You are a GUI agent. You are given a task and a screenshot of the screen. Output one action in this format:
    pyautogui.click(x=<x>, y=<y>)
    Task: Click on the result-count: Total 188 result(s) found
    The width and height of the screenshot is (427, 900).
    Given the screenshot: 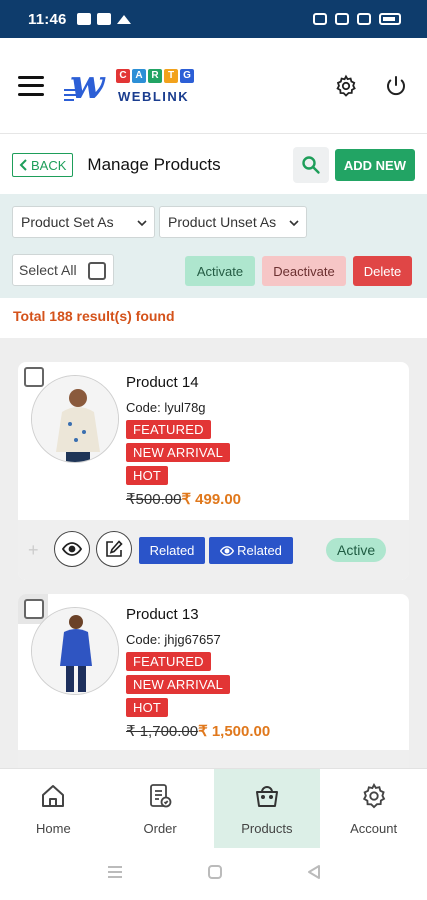 What is the action you would take?
    pyautogui.click(x=94, y=316)
    